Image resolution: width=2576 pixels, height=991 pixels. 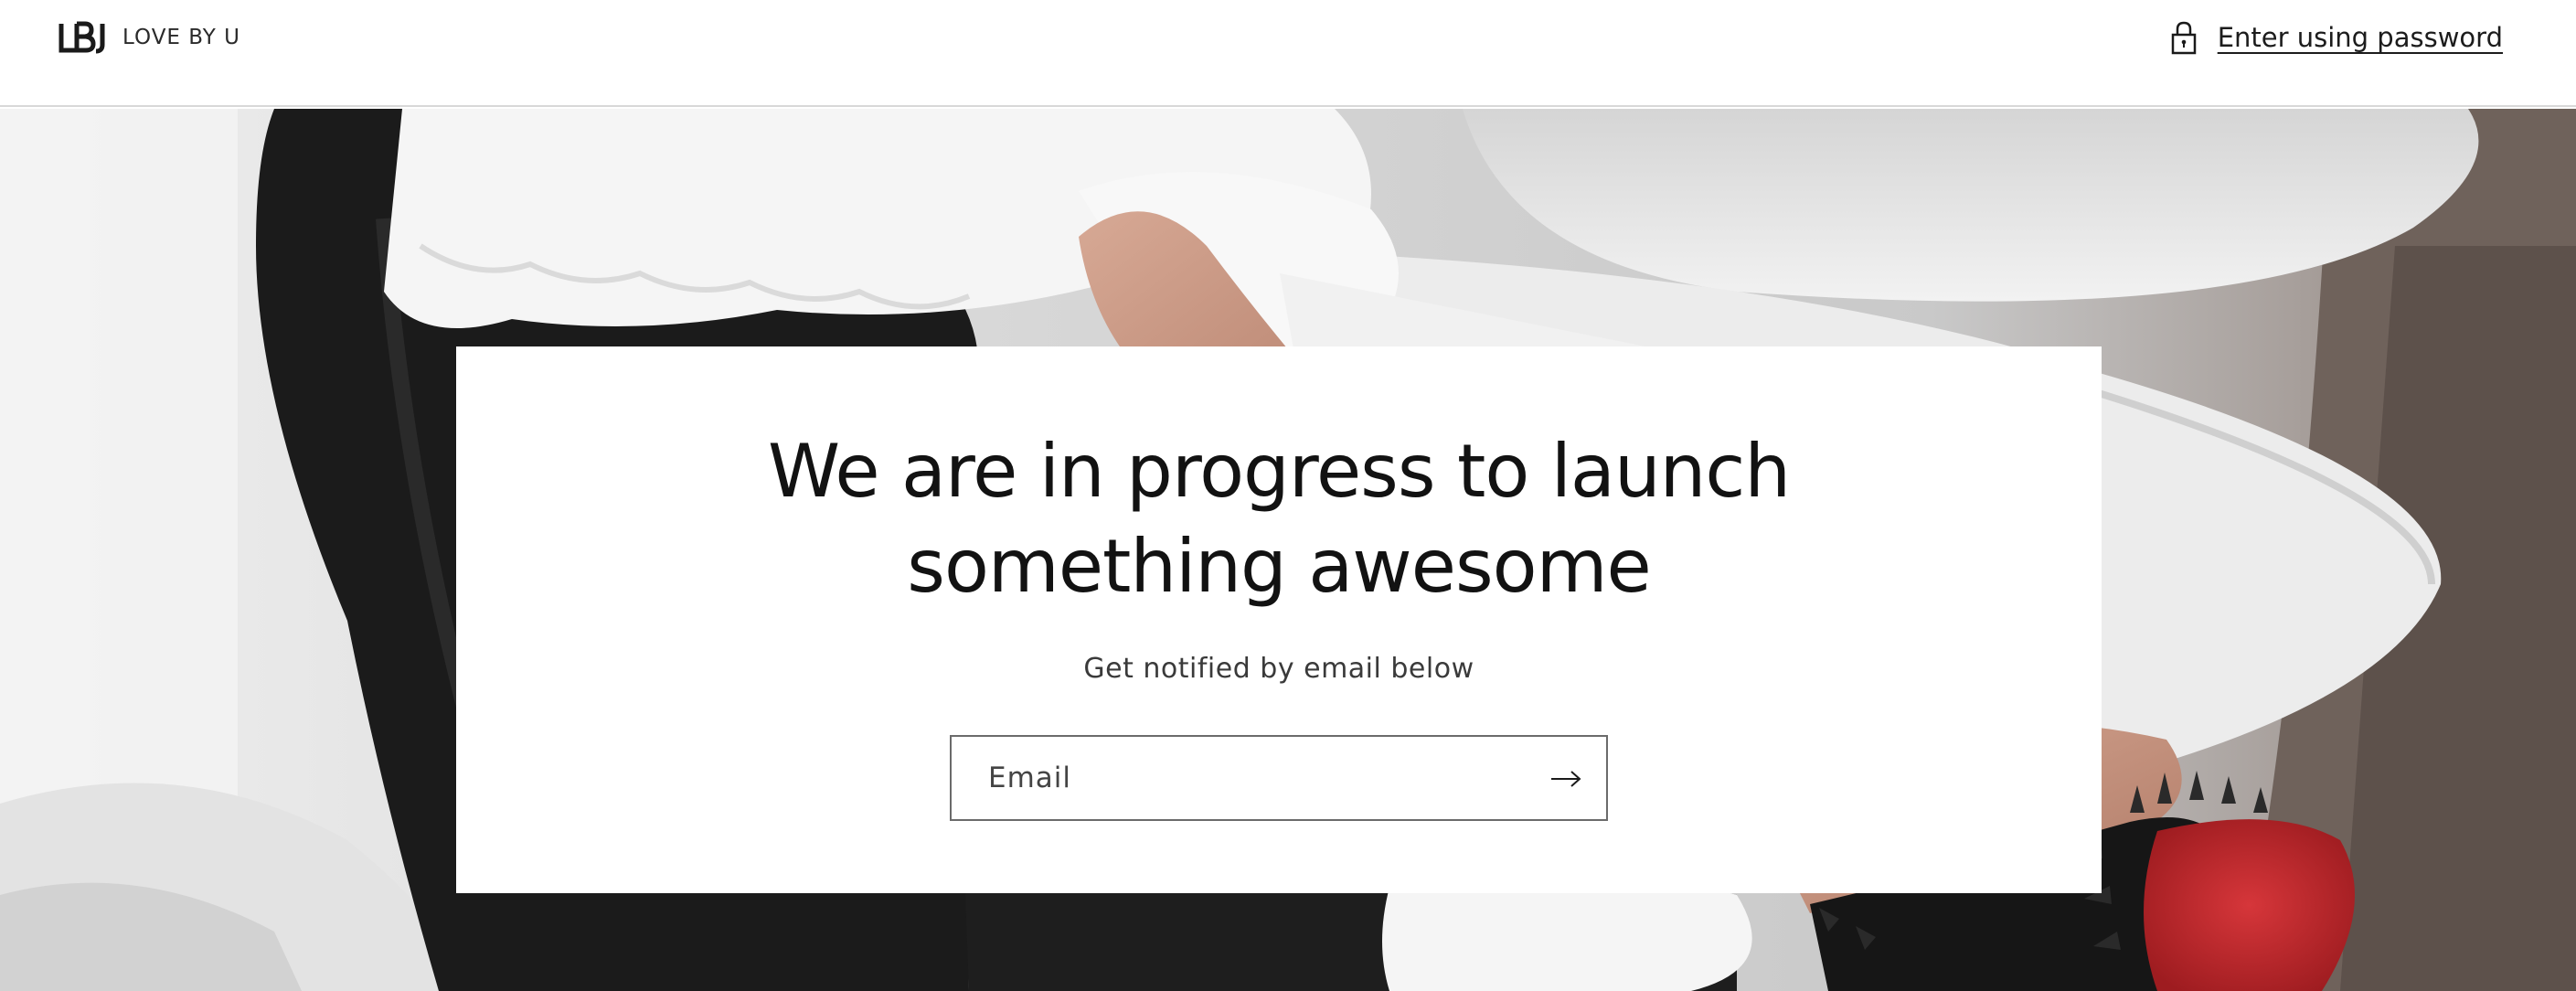 I want to click on brand-name: LOVE BY U, so click(x=181, y=37).